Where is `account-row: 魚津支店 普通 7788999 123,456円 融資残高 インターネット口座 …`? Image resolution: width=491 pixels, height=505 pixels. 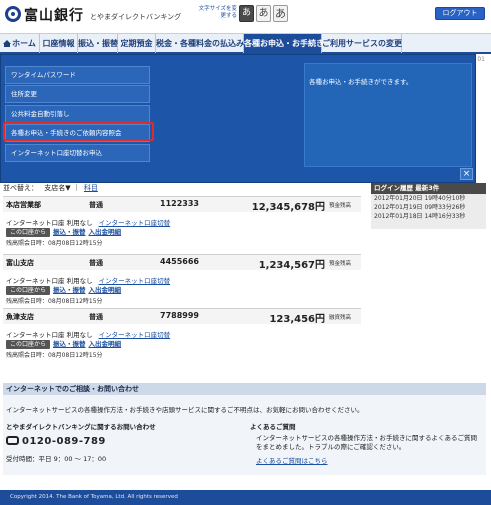 account-row: 魚津支店 普通 7788999 123,456円 融資残高 インターネット口座 … is located at coordinates (182, 338).